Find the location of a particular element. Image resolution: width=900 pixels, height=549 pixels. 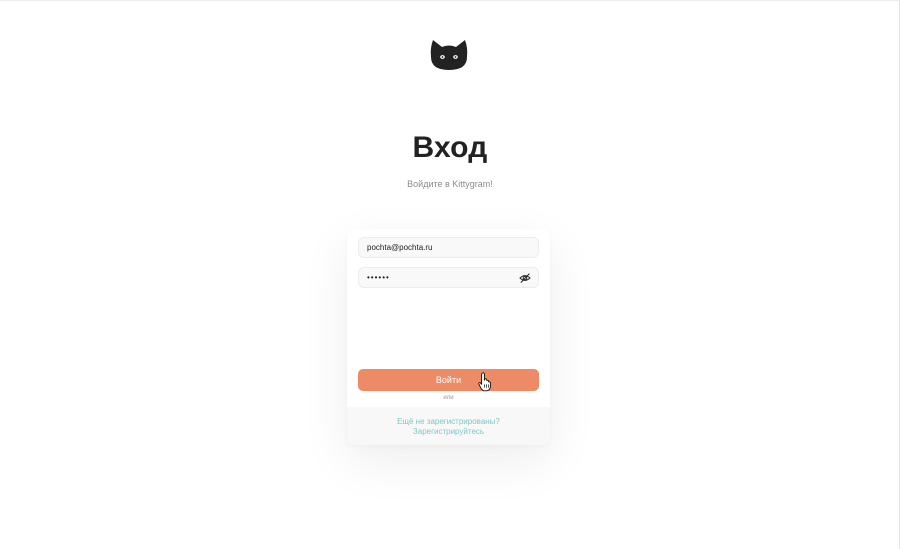

password-field-wrapper is located at coordinates (448, 277).